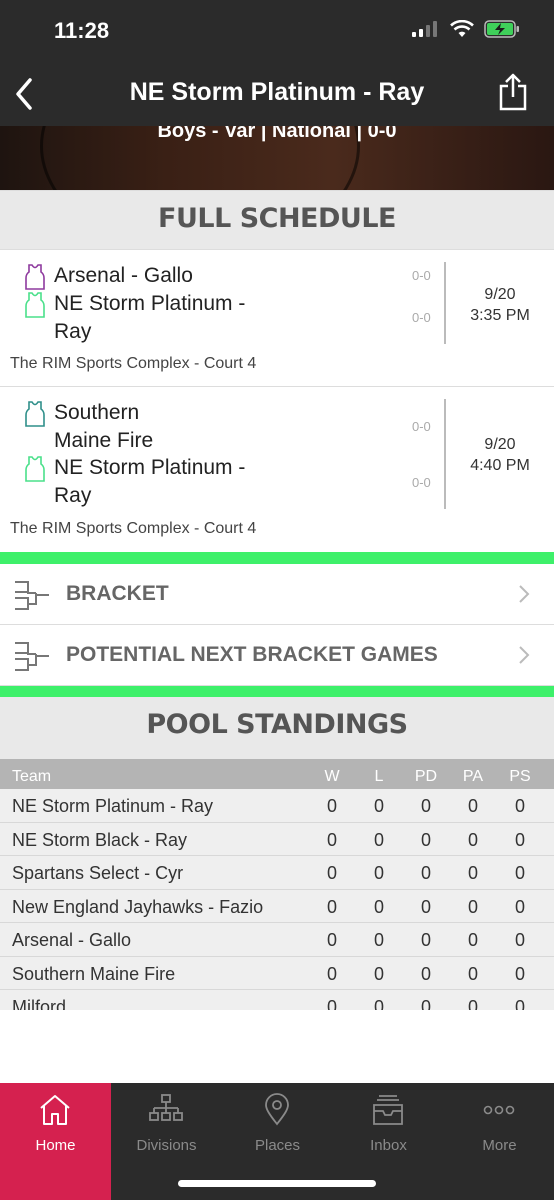 The height and width of the screenshot is (1200, 554). What do you see at coordinates (513, 92) in the screenshot?
I see `share-icon` at bounding box center [513, 92].